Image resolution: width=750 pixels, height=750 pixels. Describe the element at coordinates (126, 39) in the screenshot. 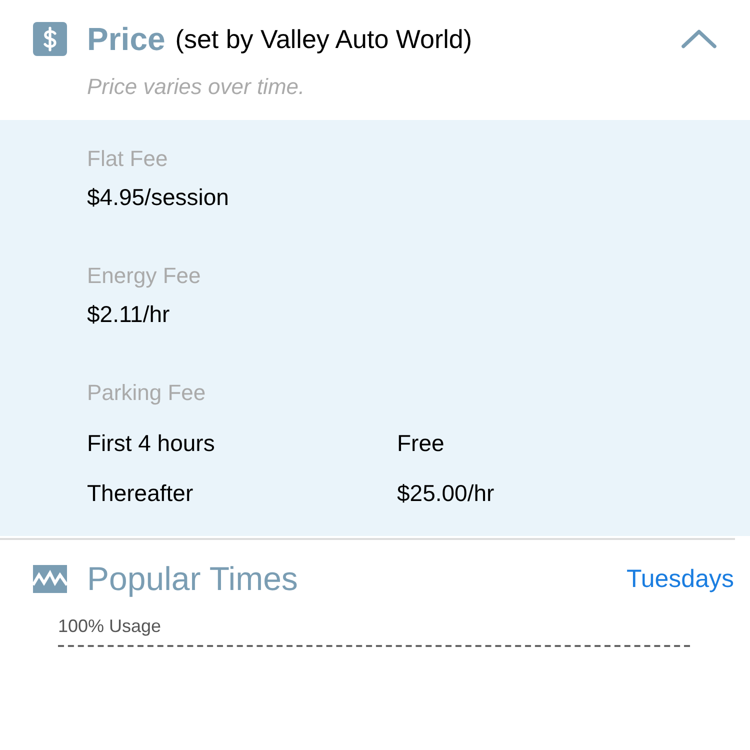

I see `section-title: Price` at that location.